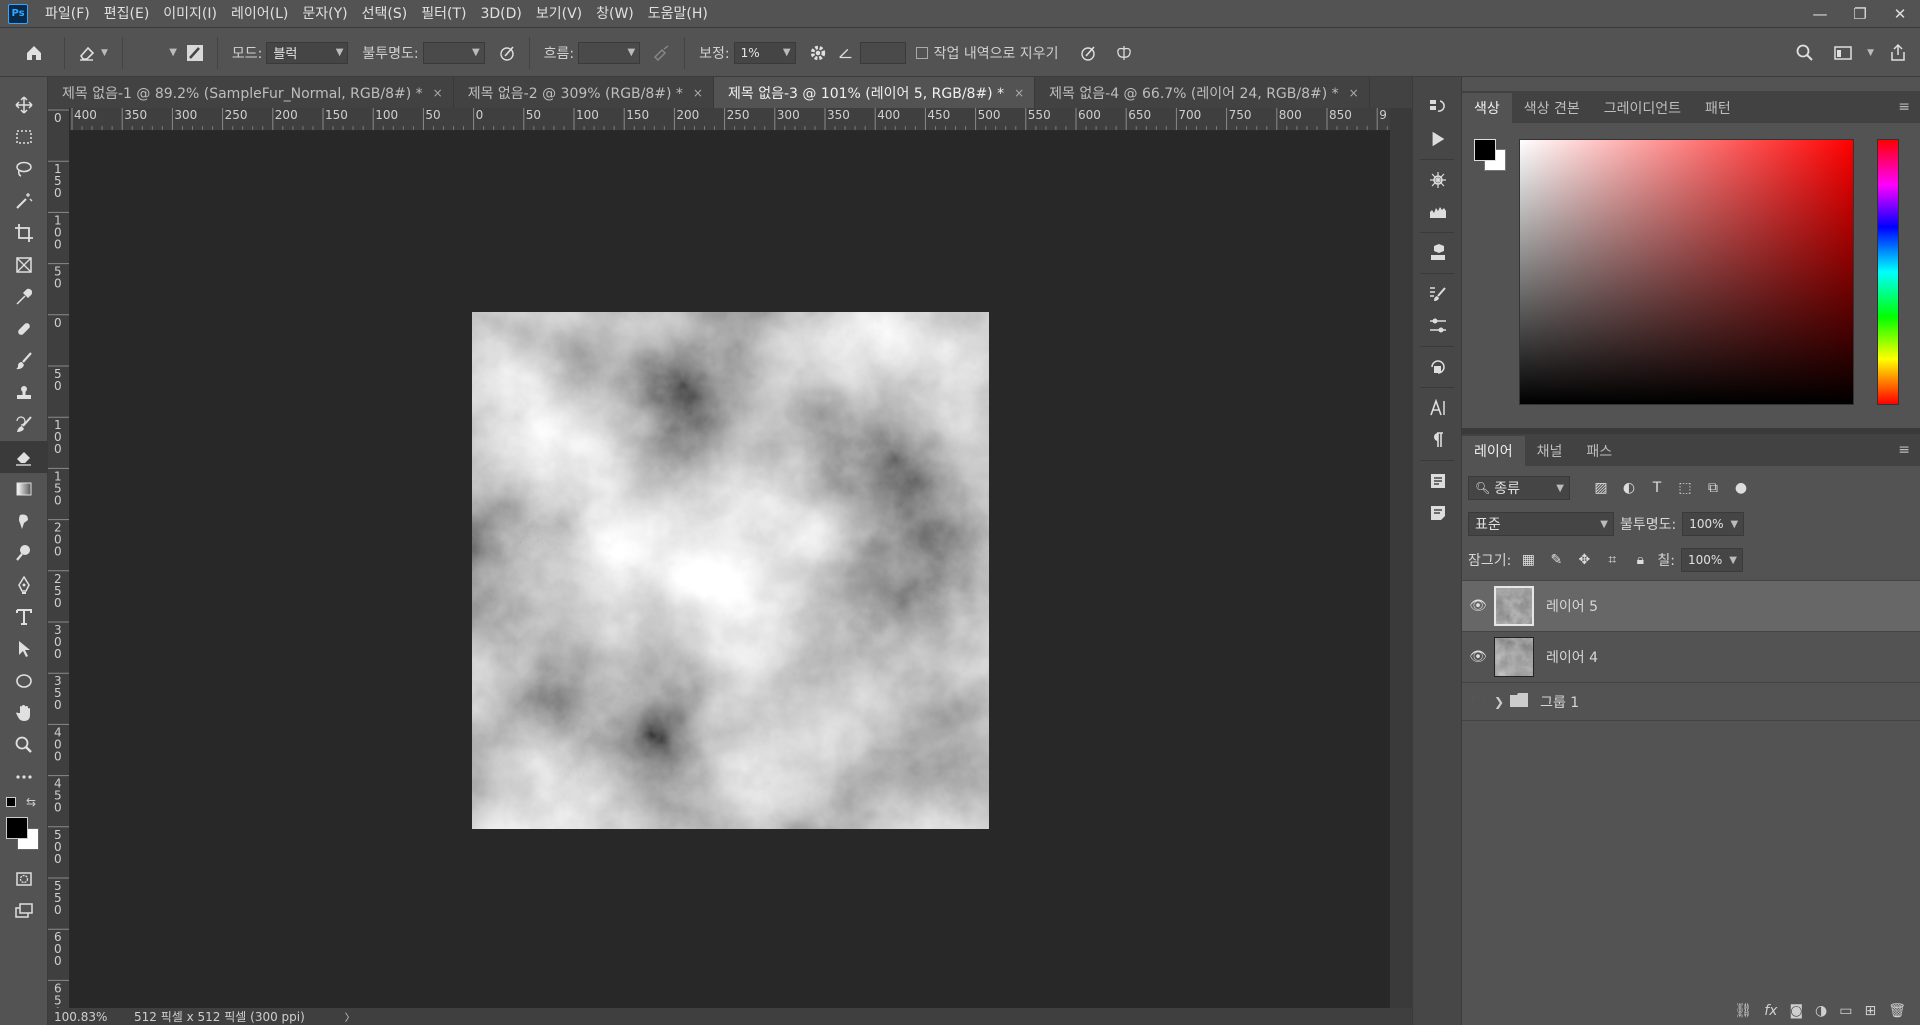 The height and width of the screenshot is (1025, 1920). What do you see at coordinates (1493, 451) in the screenshot?
I see `tab-layers: 레이어` at bounding box center [1493, 451].